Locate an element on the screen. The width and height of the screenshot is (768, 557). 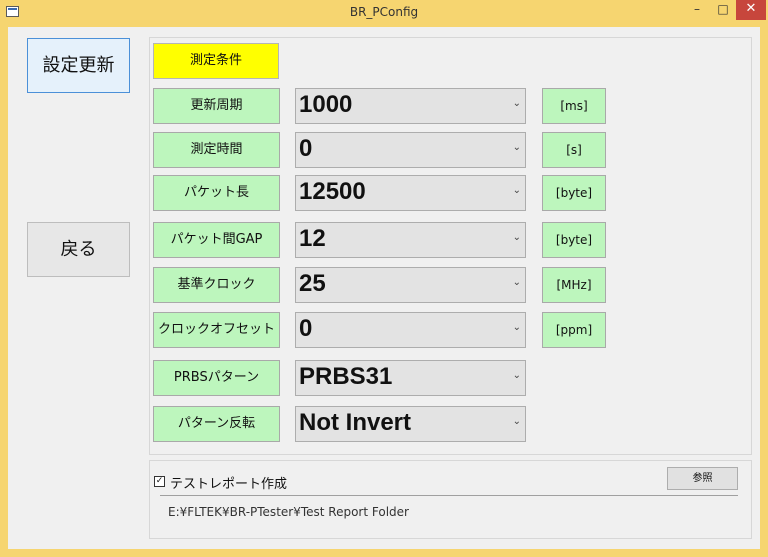
unit-label: [MHz] is located at coordinates (574, 285).